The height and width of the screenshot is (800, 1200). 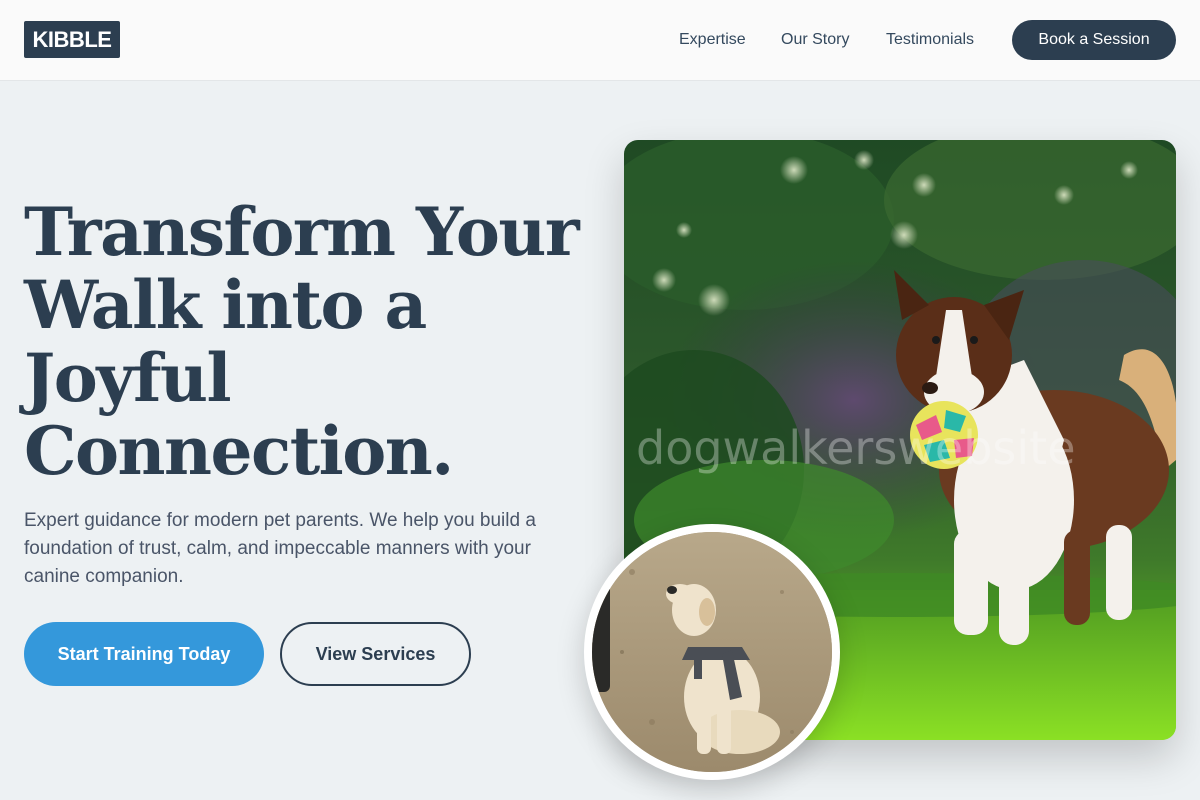 What do you see at coordinates (375, 654) in the screenshot?
I see `view-services-button: View Services` at bounding box center [375, 654].